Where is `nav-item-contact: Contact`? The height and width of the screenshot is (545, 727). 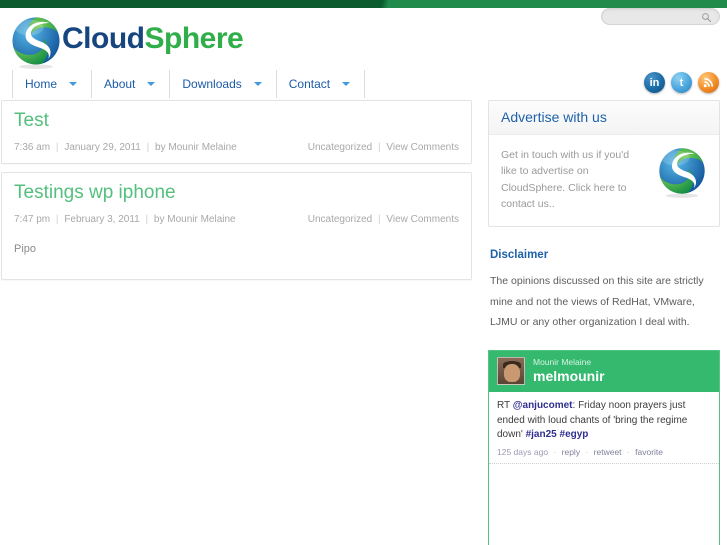 nav-item-contact: Contact is located at coordinates (321, 84).